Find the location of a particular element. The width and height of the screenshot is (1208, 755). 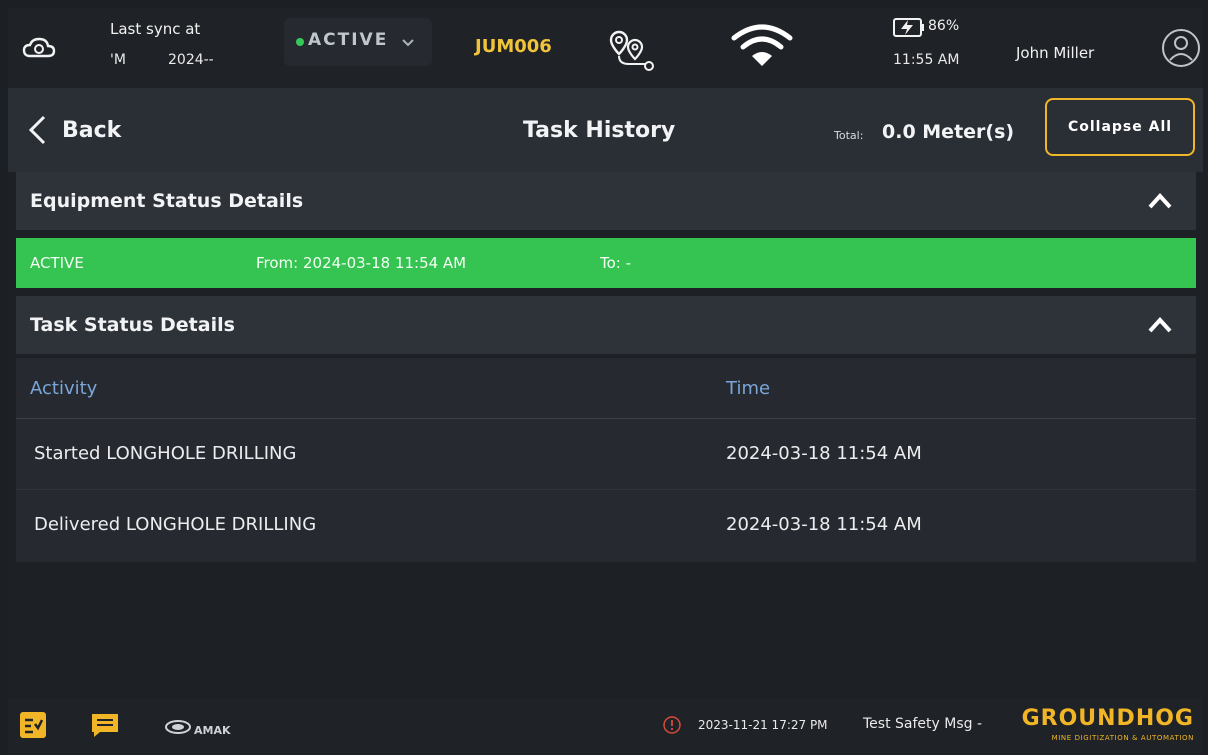

brand-subtitle: MINE DIGITIZATION & AUTOMATION is located at coordinates (1122, 738).